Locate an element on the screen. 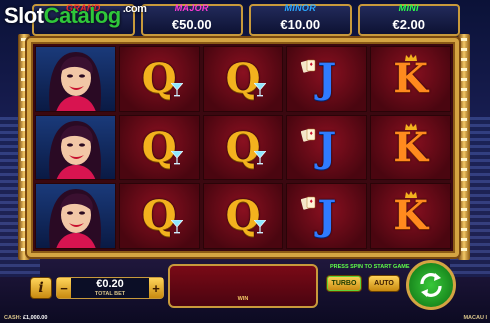  jackpot-mini: MINI €2.00 is located at coordinates (408, 19).